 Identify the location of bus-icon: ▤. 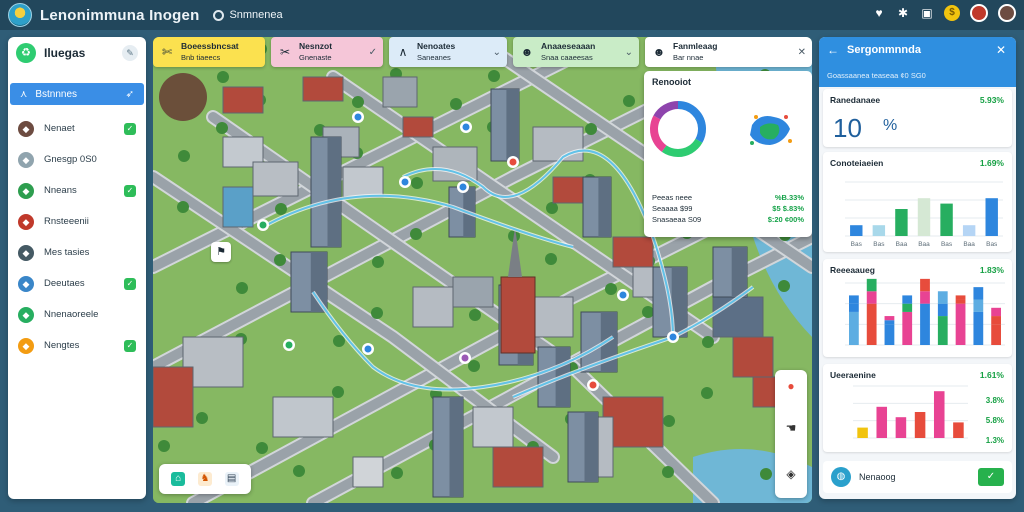
(231, 479).